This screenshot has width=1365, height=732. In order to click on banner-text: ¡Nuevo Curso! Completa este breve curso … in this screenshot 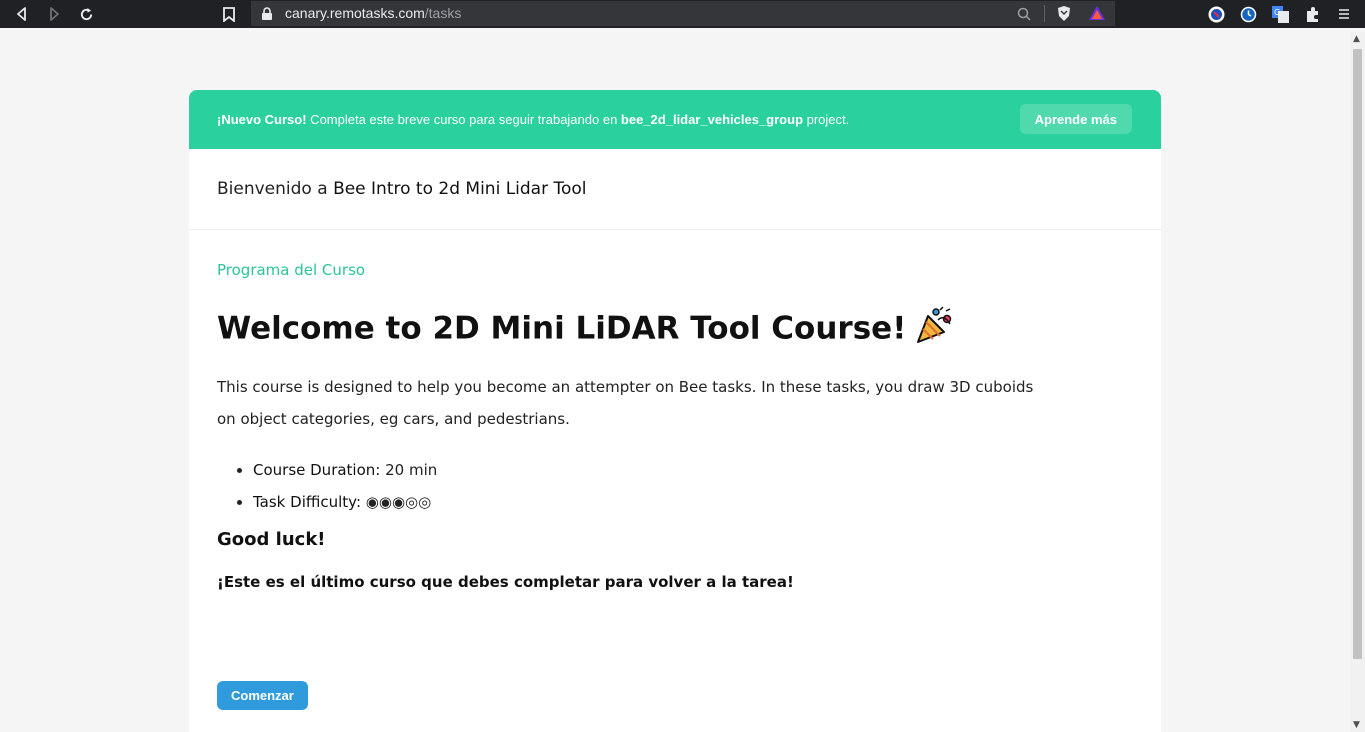, I will do `click(533, 119)`.